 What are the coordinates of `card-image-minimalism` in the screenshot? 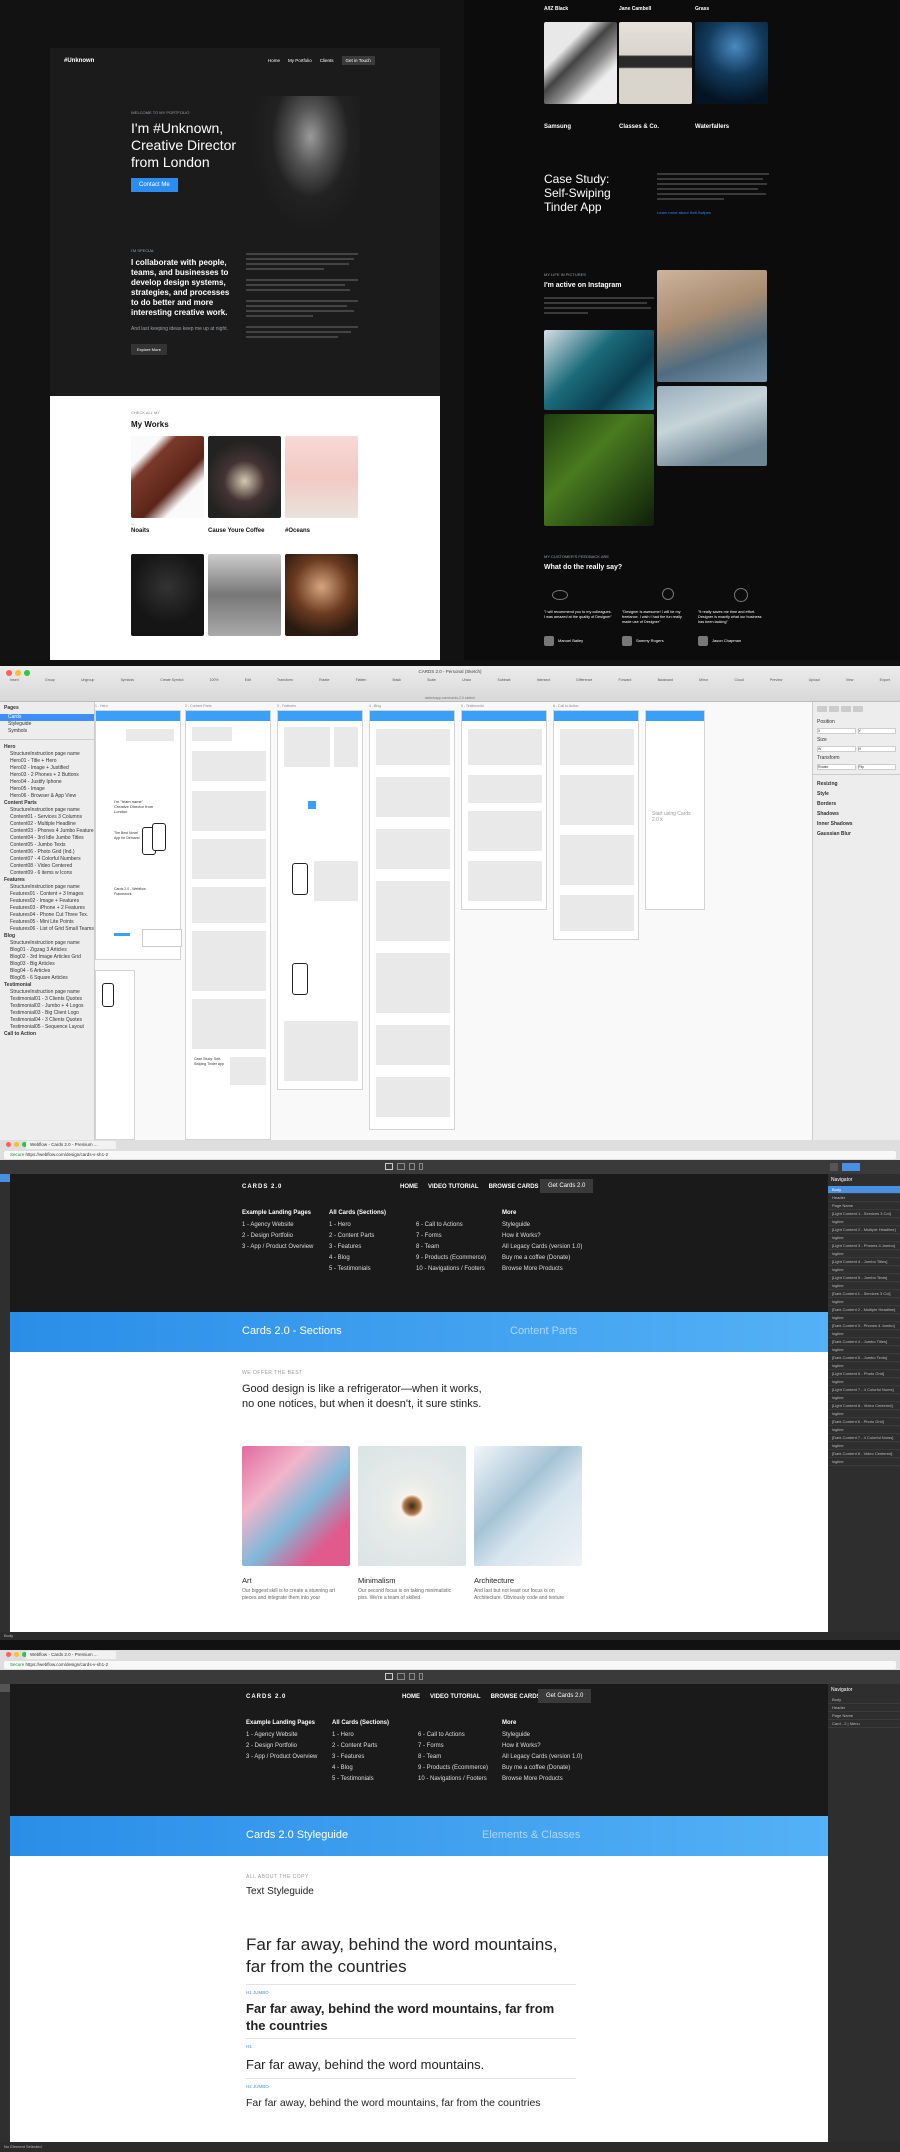 It's located at (412, 1506).